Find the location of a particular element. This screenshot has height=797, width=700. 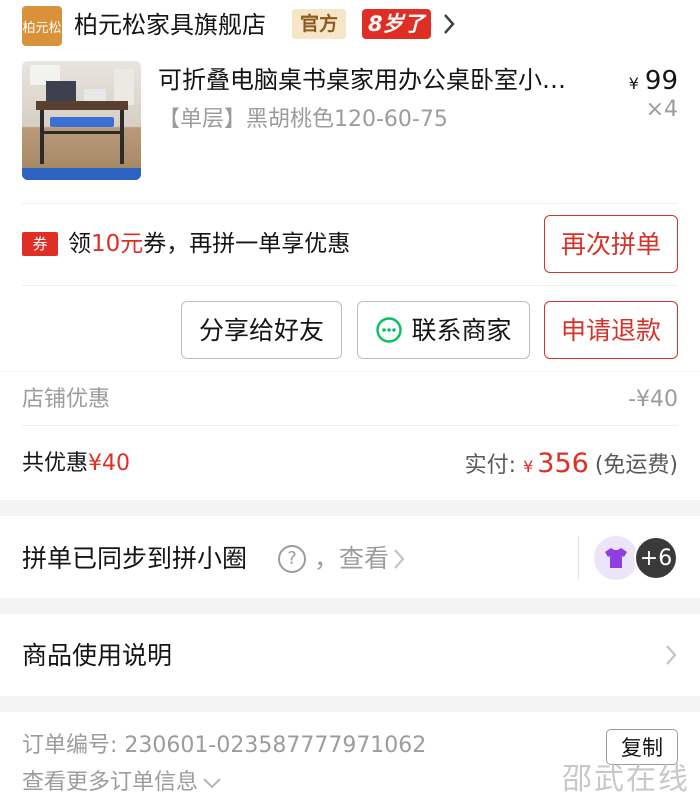

paid-label: 实付: is located at coordinates (490, 465).